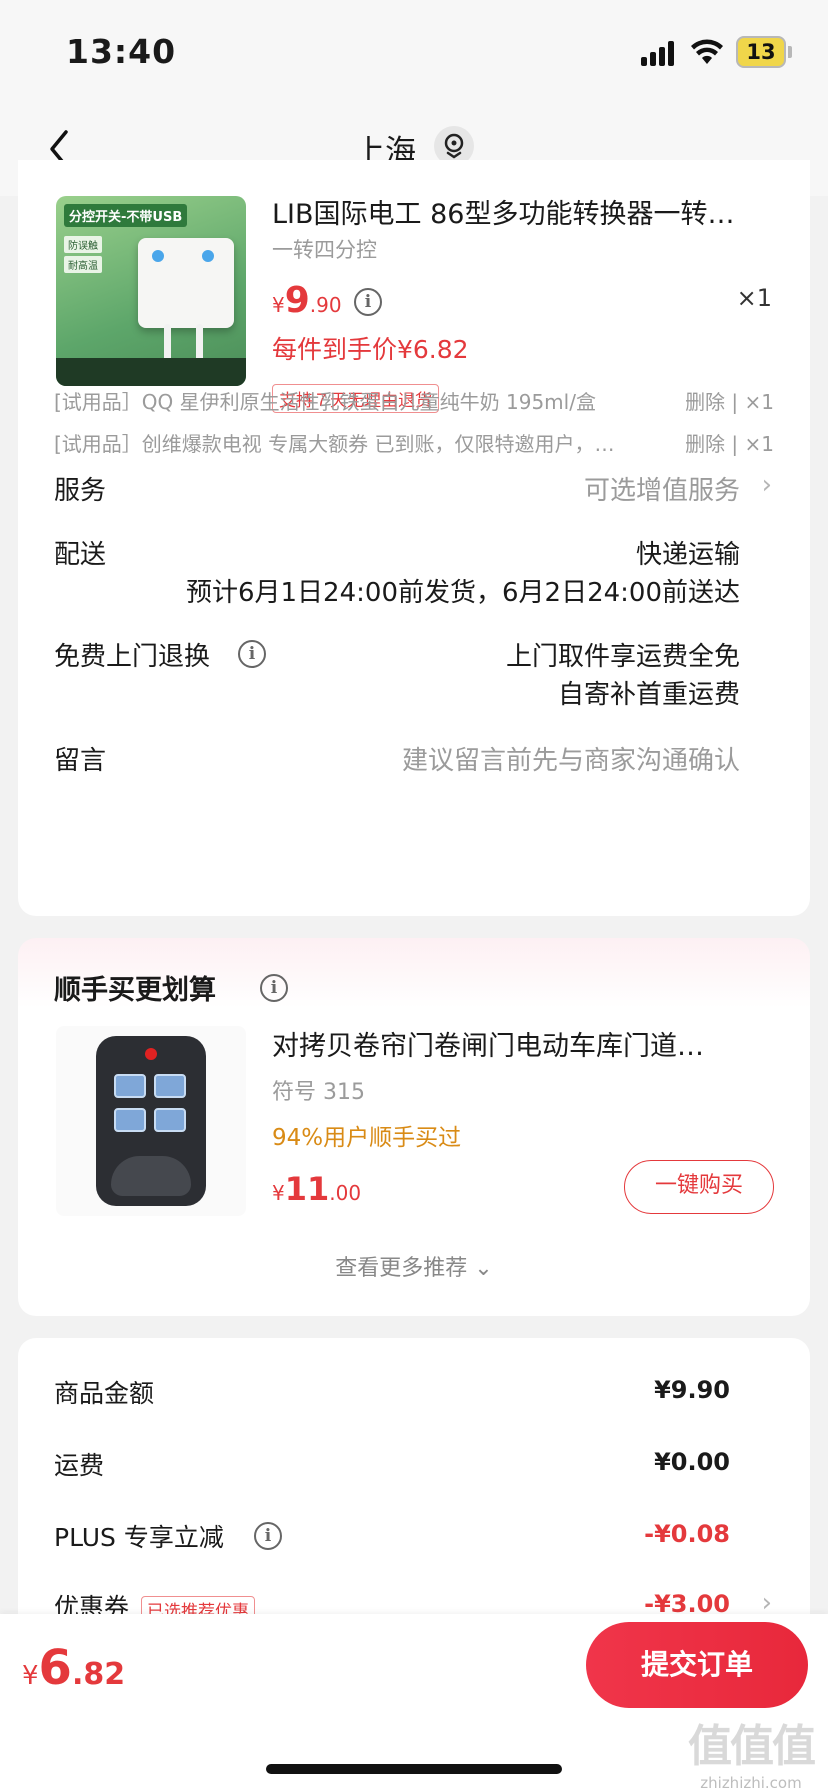 This screenshot has width=828, height=1792. Describe the element at coordinates (692, 1390) in the screenshot. I see `summary-value: ¥9.90` at that location.